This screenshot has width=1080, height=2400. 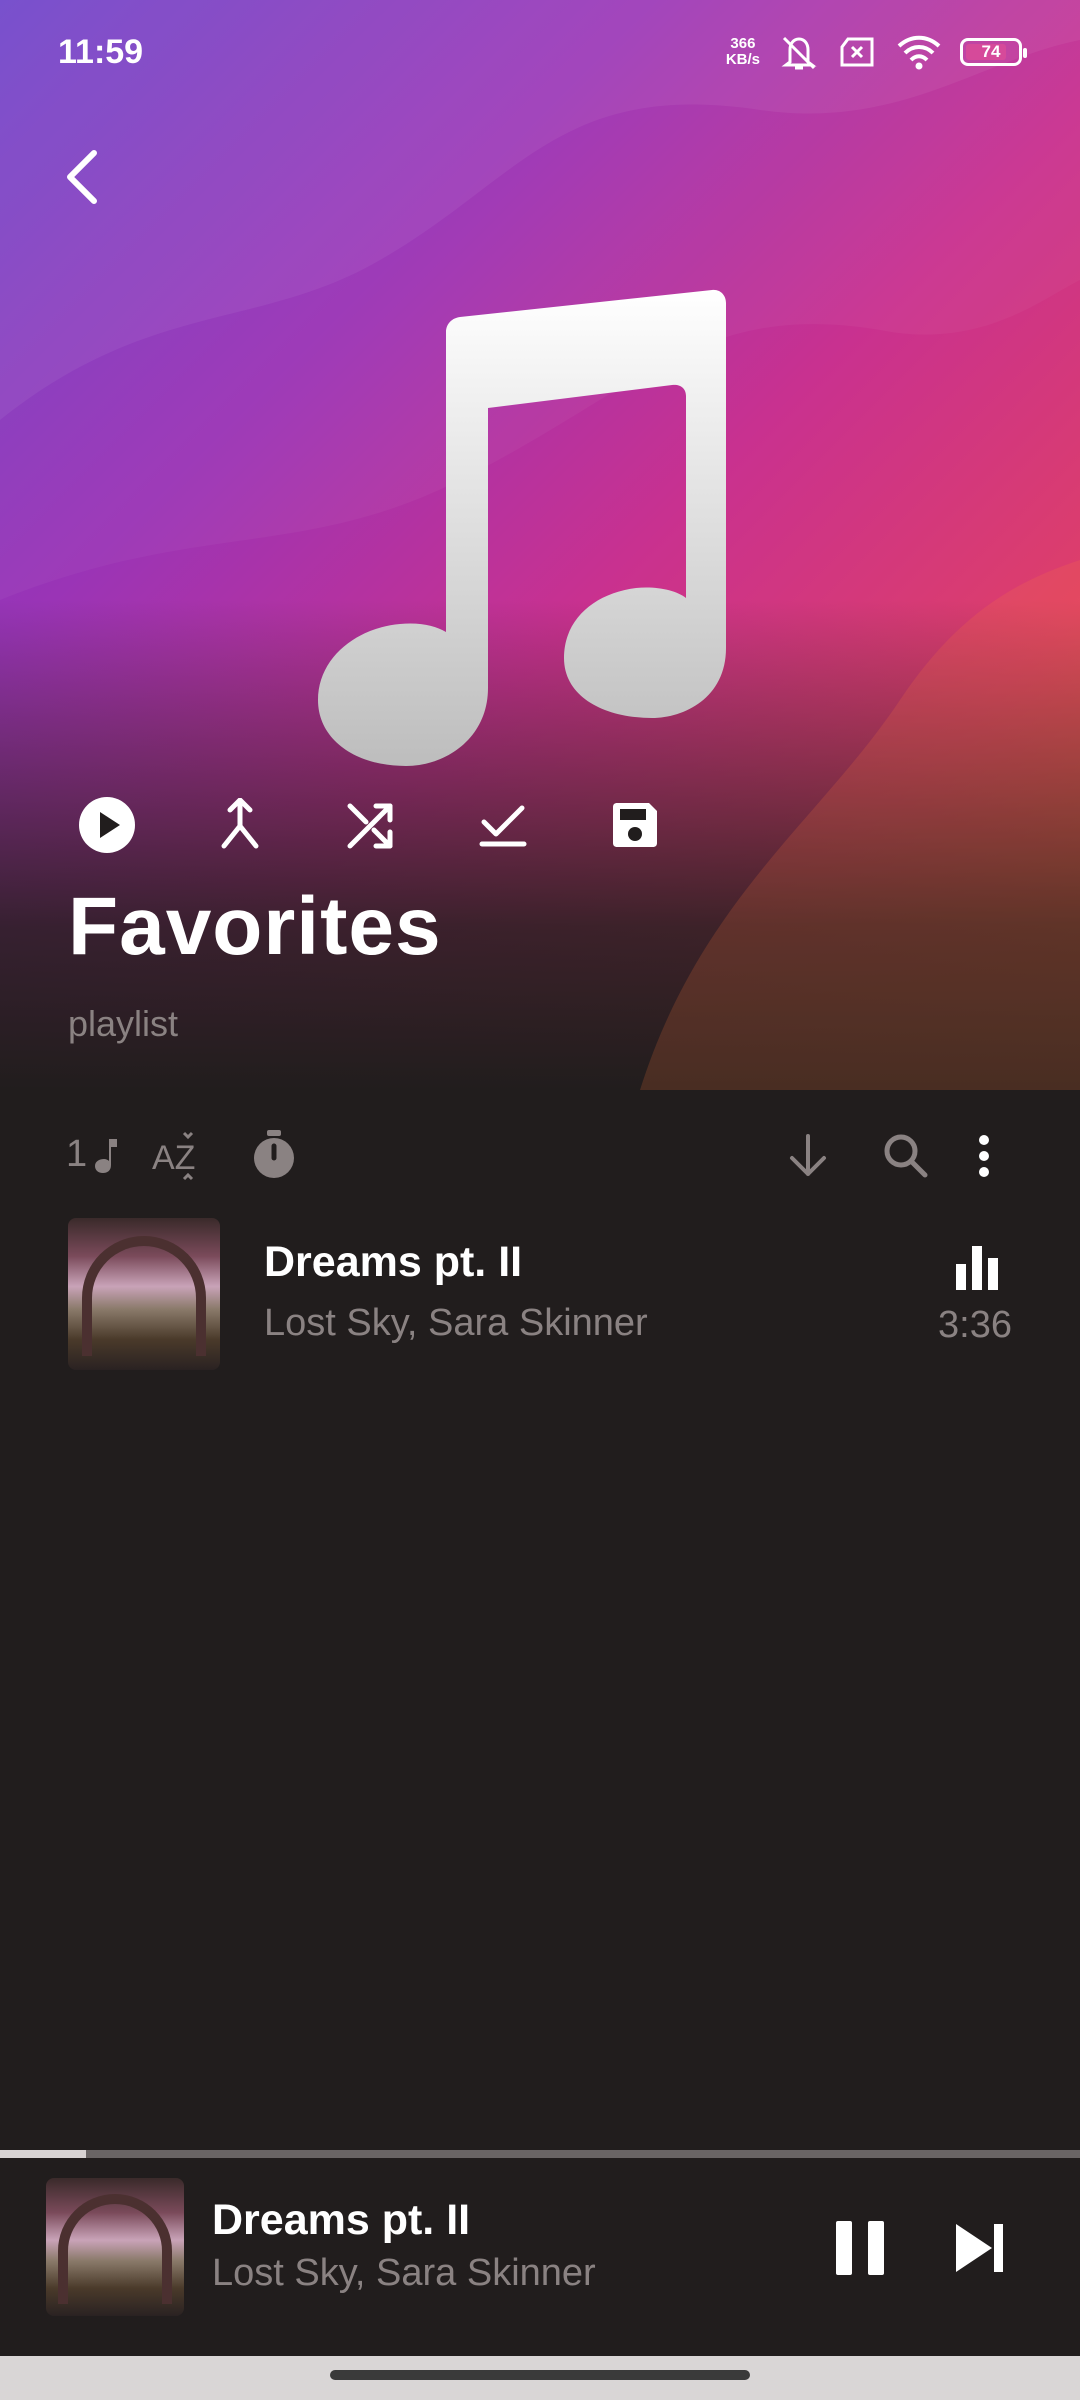 I want to click on album-art, so click(x=144, y=1294).